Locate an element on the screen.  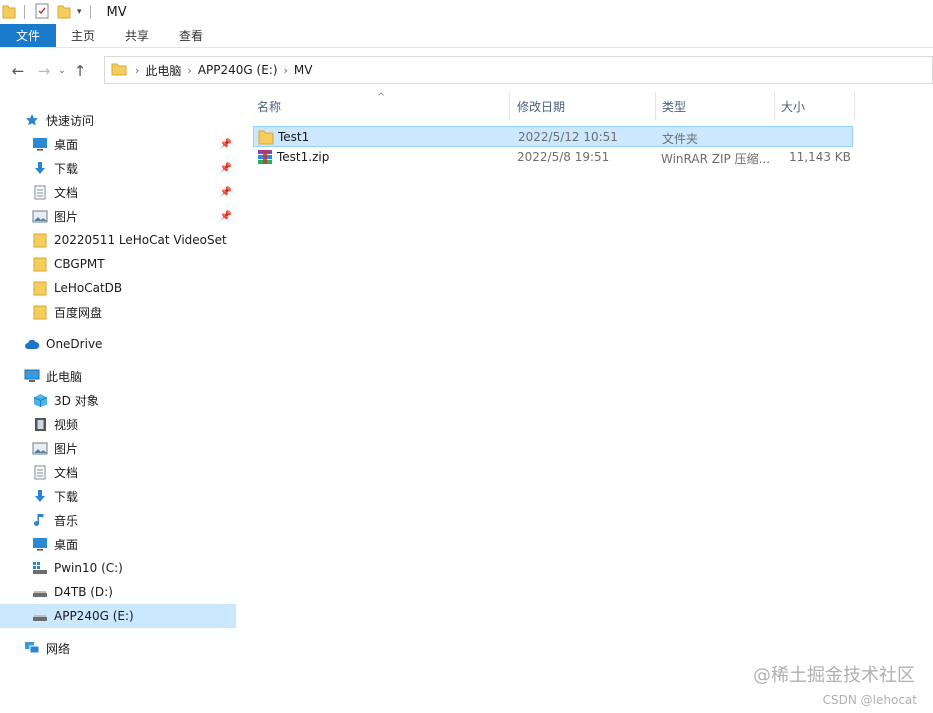
navigation-bar: ← → ⌄ ↑ › 此电脑 › APP240G (E:) › MV is located at coordinates (466, 71).